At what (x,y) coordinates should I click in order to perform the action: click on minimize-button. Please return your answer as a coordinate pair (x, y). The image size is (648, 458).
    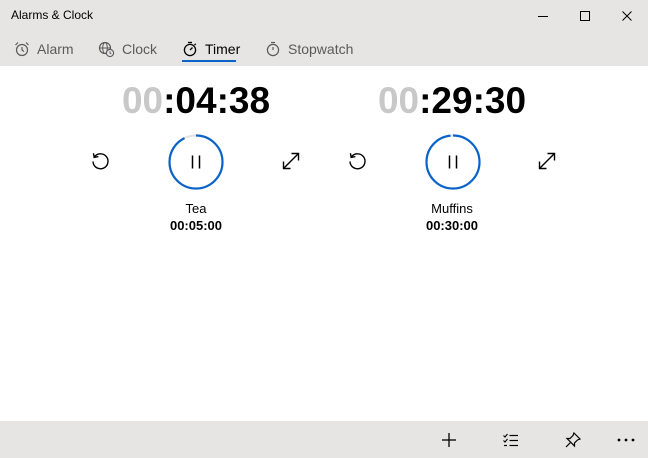
    Looking at the image, I should click on (543, 16).